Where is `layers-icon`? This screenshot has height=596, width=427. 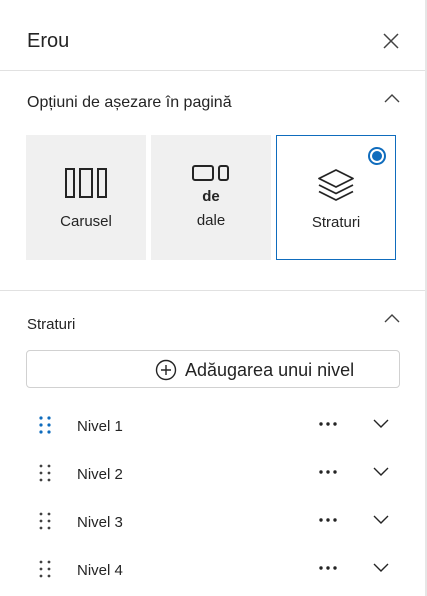 layers-icon is located at coordinates (336, 185).